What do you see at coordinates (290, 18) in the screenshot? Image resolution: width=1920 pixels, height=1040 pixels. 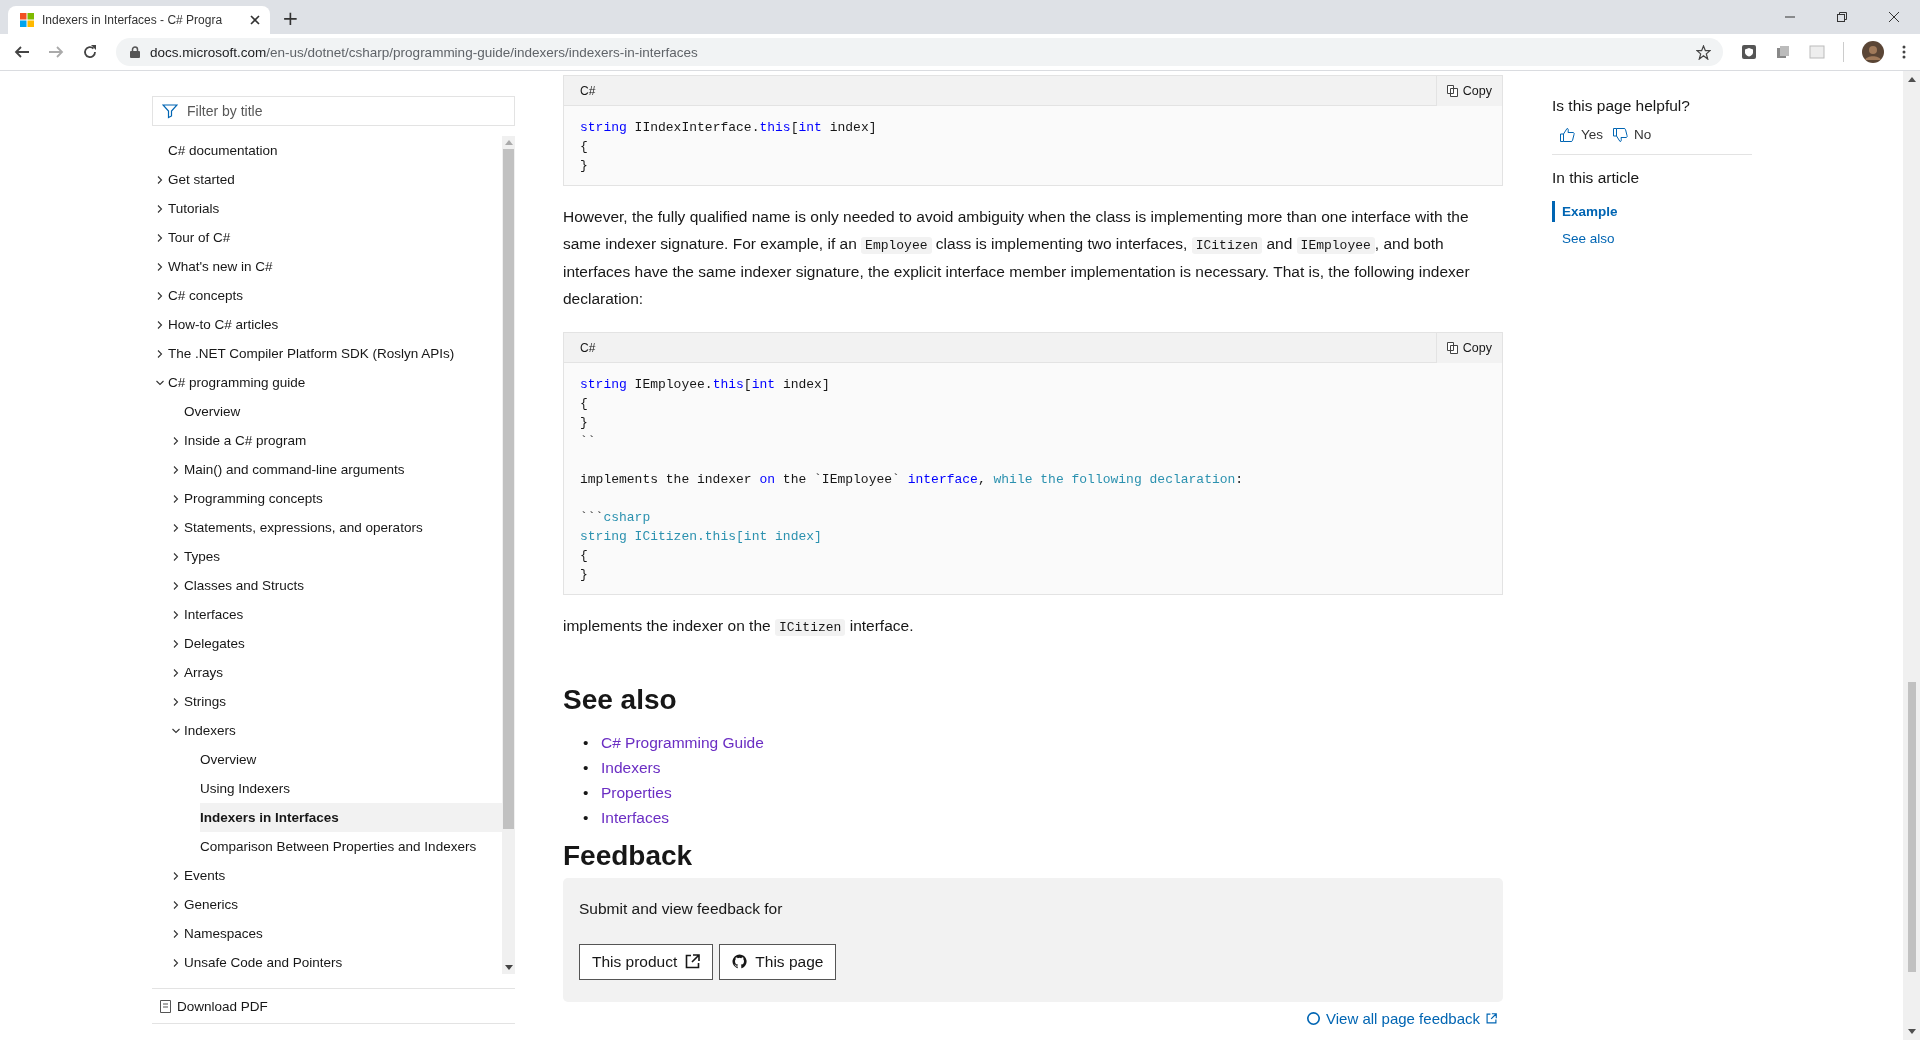 I see `new-tab-button: +` at bounding box center [290, 18].